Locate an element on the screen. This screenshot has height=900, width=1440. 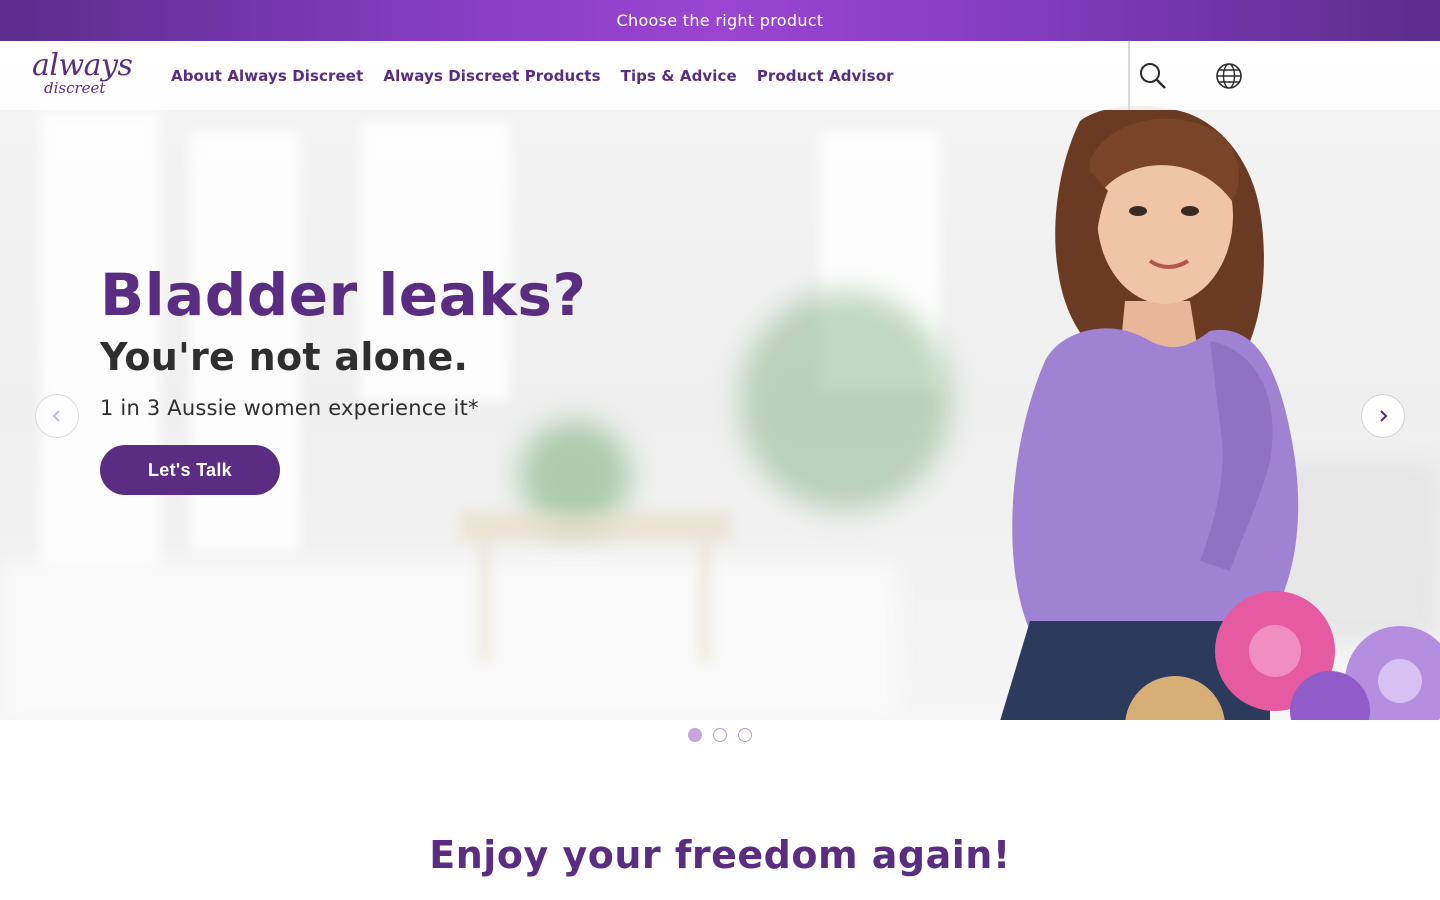
search-icon is located at coordinates (1153, 76).